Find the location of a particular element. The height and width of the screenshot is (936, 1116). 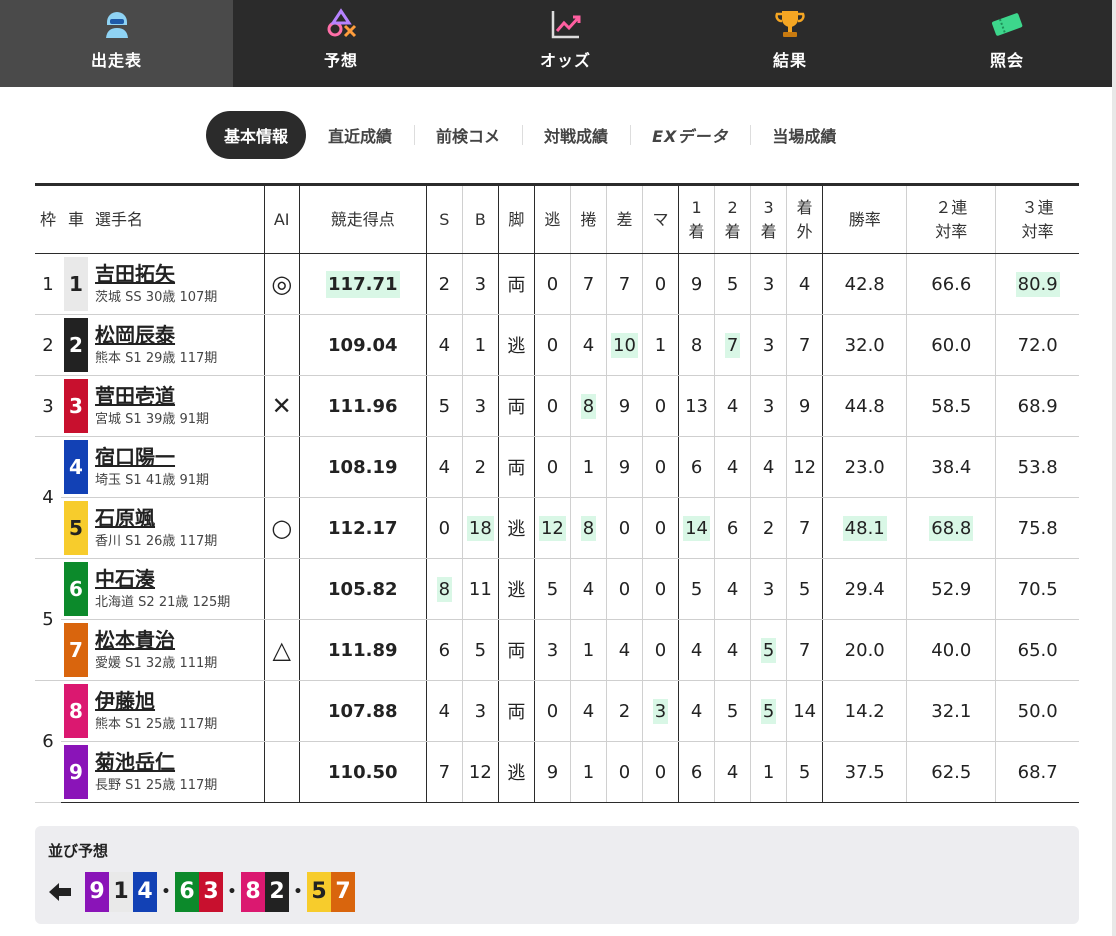

racer-cell: 伊藤旭熊本 S1 25歳 117期 is located at coordinates (178, 711).